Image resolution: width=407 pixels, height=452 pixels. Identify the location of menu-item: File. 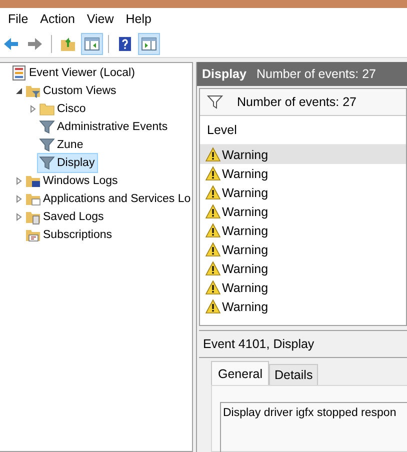
(18, 19).